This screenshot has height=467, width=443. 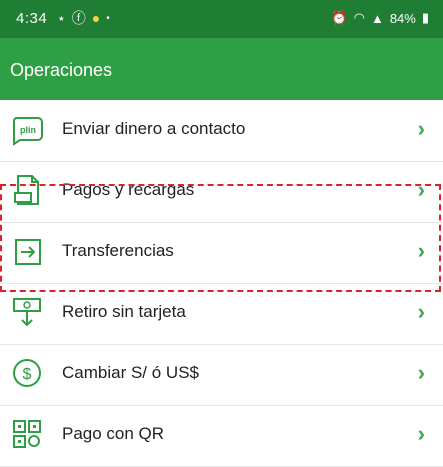 I want to click on facebook-icon: ⓕ, so click(x=78, y=18).